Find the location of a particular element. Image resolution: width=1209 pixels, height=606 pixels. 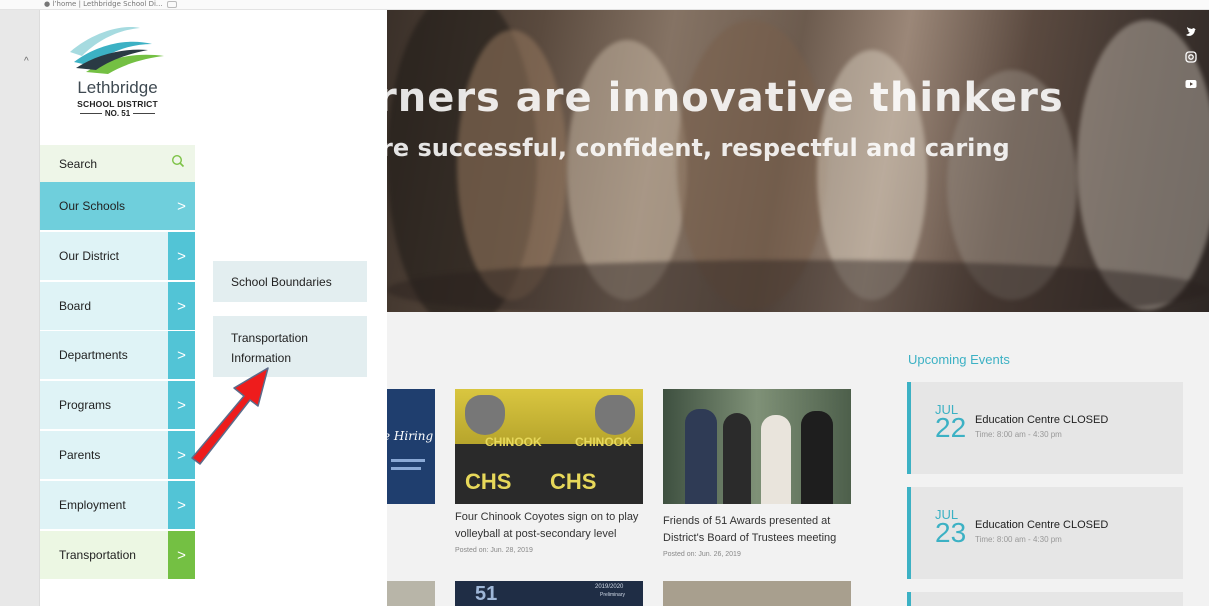

sidebar-item-label: Our District is located at coordinates (89, 256).